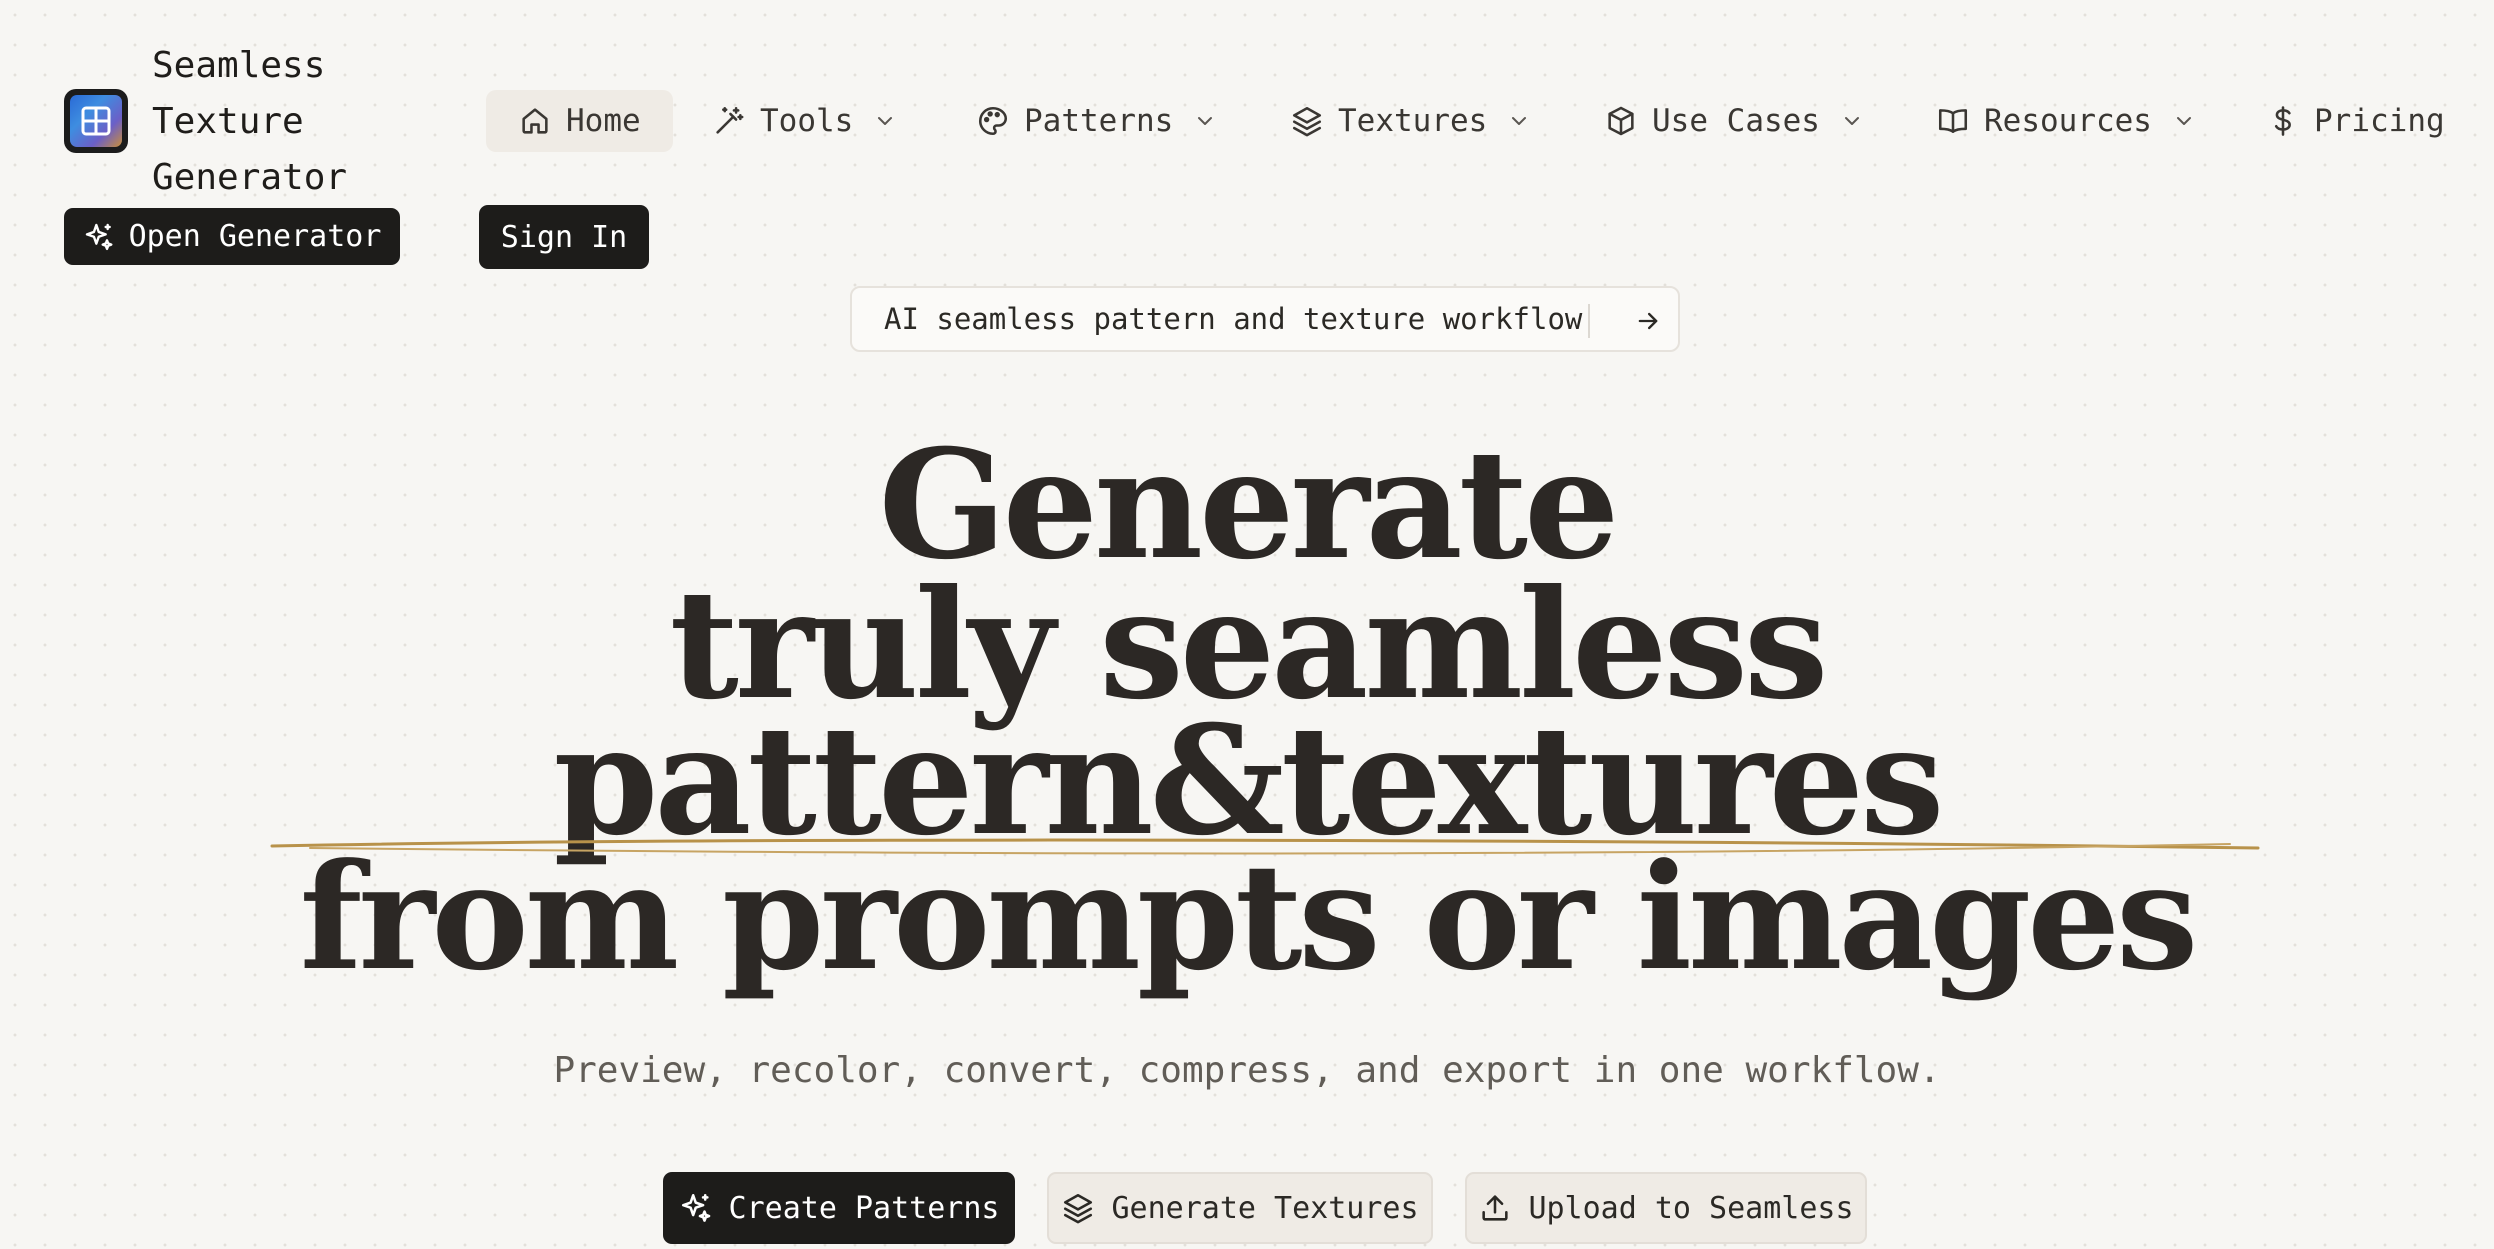 The image size is (2494, 1249). I want to click on open-generator-label: Open Generator, so click(255, 236).